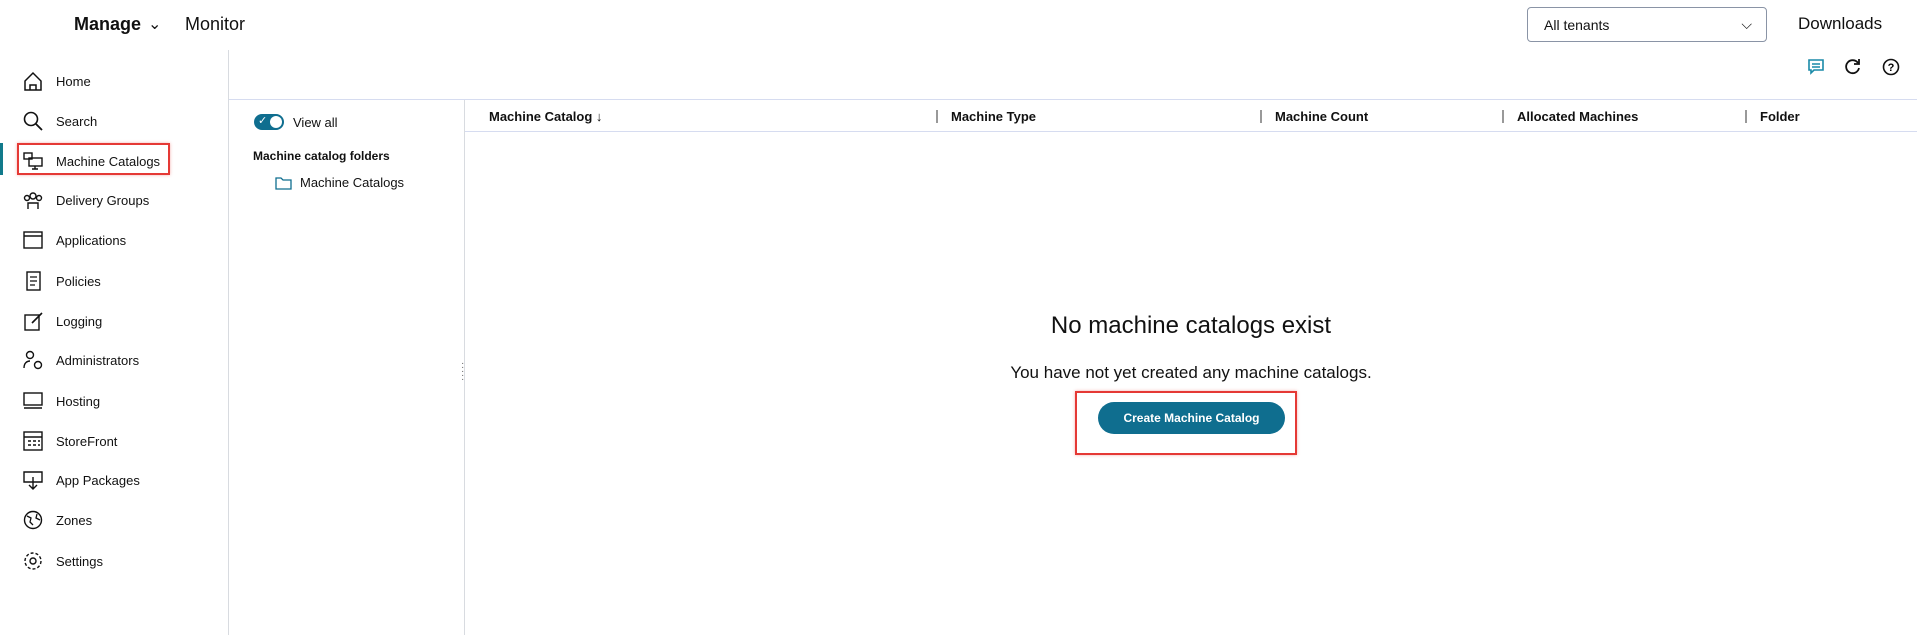  What do you see at coordinates (87, 441) in the screenshot?
I see `sidebar-item-label: StoreFront` at bounding box center [87, 441].